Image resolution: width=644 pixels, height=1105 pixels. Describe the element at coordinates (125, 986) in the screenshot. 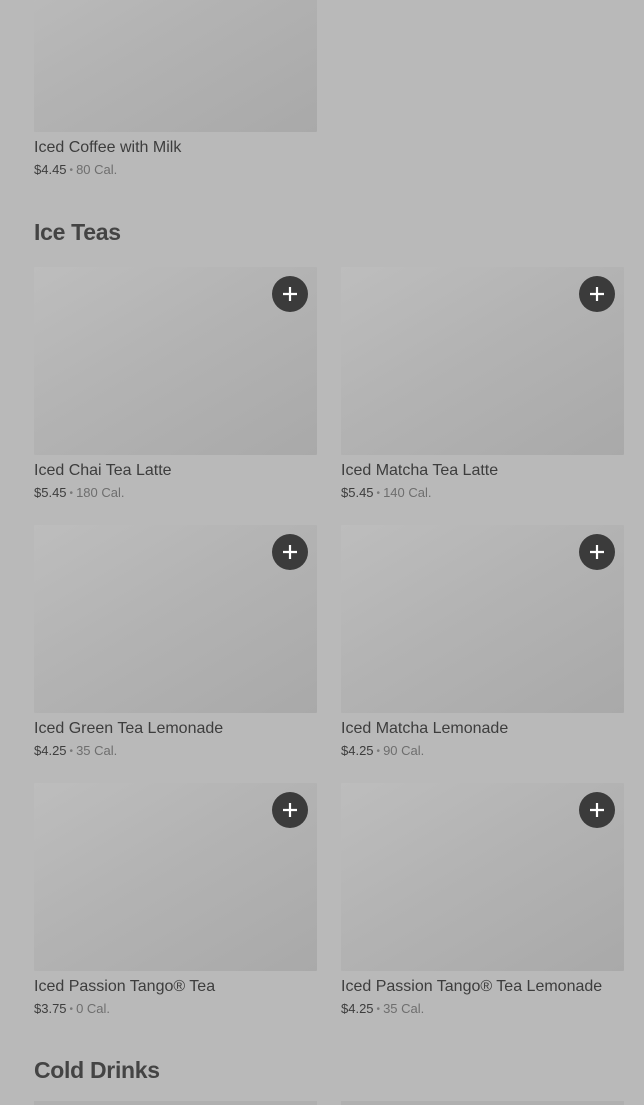

I see `item-name: Iced Passion Tango® Tea` at that location.